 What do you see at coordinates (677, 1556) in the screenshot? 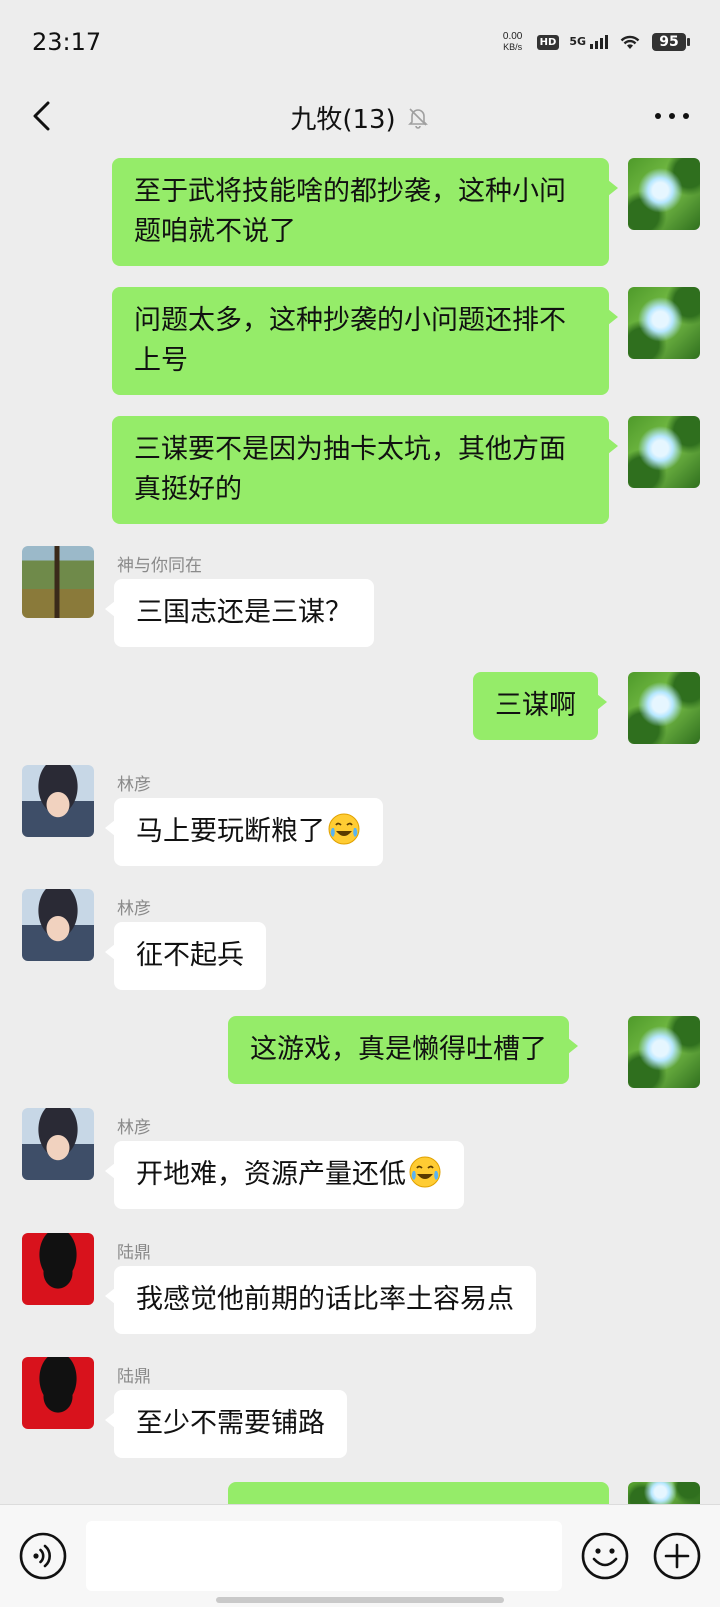
I see `plus-icon` at bounding box center [677, 1556].